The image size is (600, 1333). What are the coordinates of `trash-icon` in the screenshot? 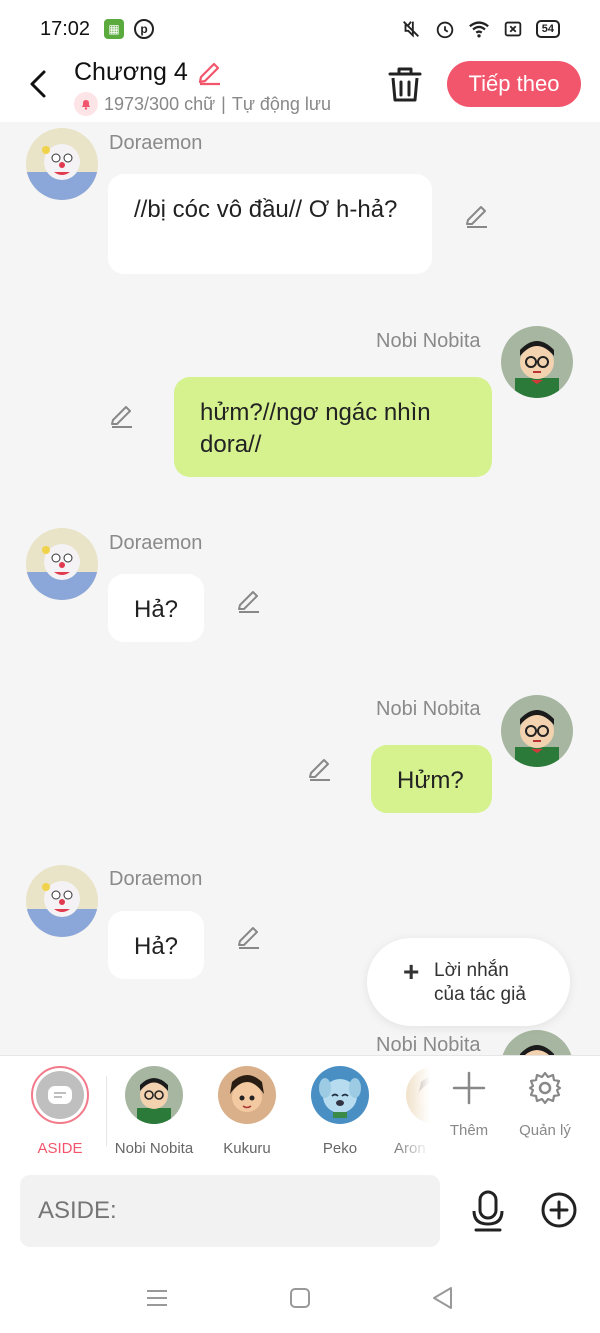 It's located at (405, 84).